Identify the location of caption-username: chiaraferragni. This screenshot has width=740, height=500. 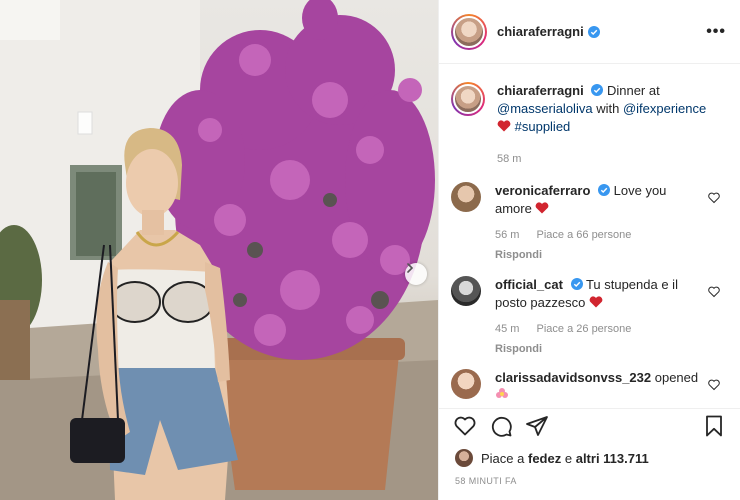
(540, 90).